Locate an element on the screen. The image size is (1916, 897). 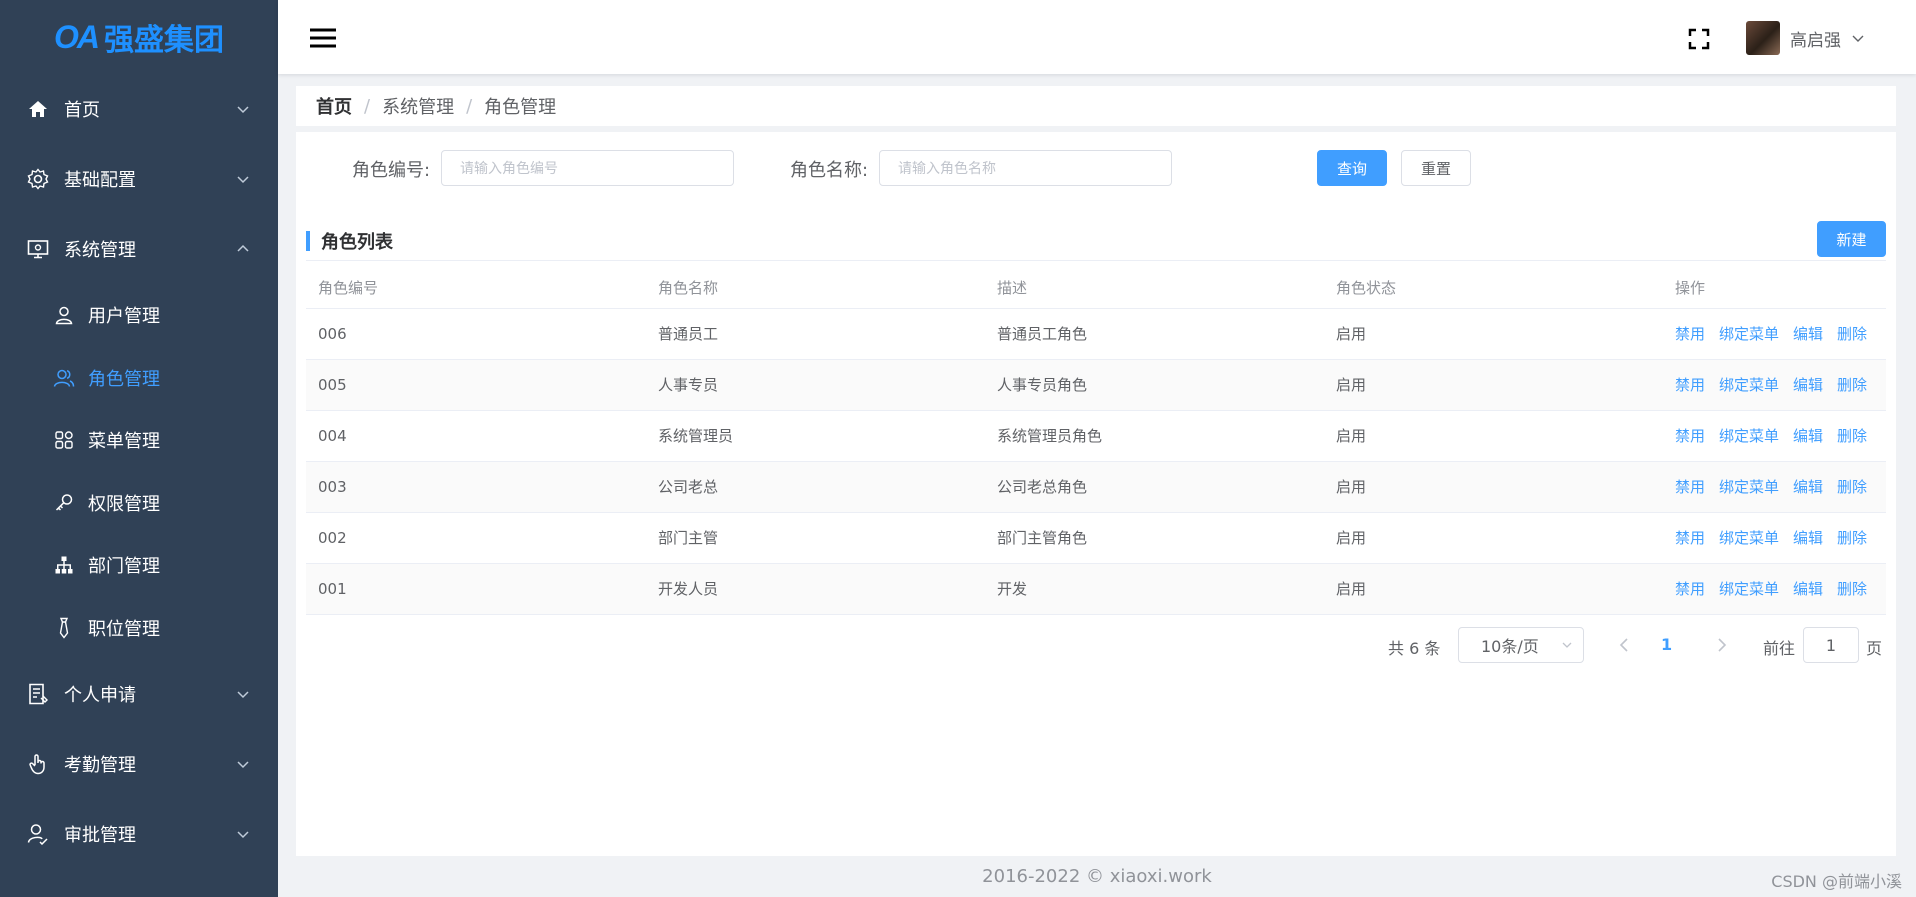
breadcrumb-home: 首页 is located at coordinates (334, 106).